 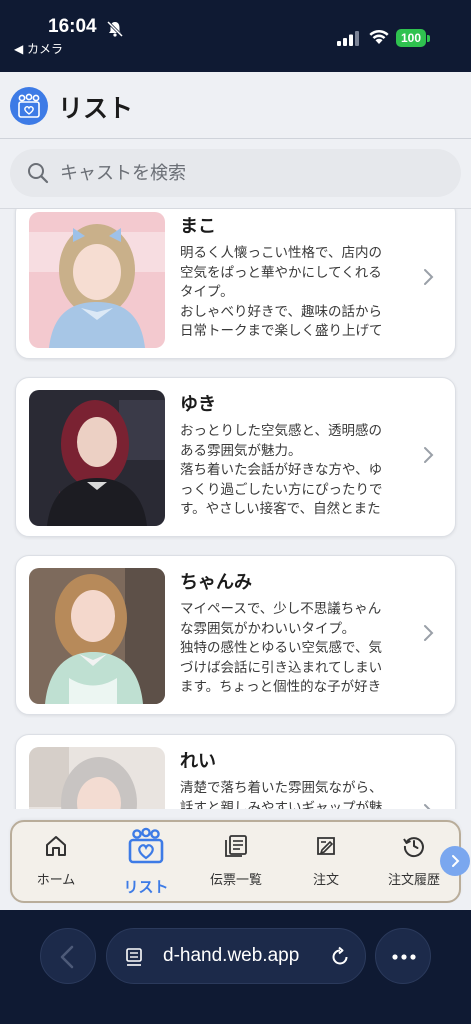 I want to click on status-time: 16:04, so click(x=72, y=26).